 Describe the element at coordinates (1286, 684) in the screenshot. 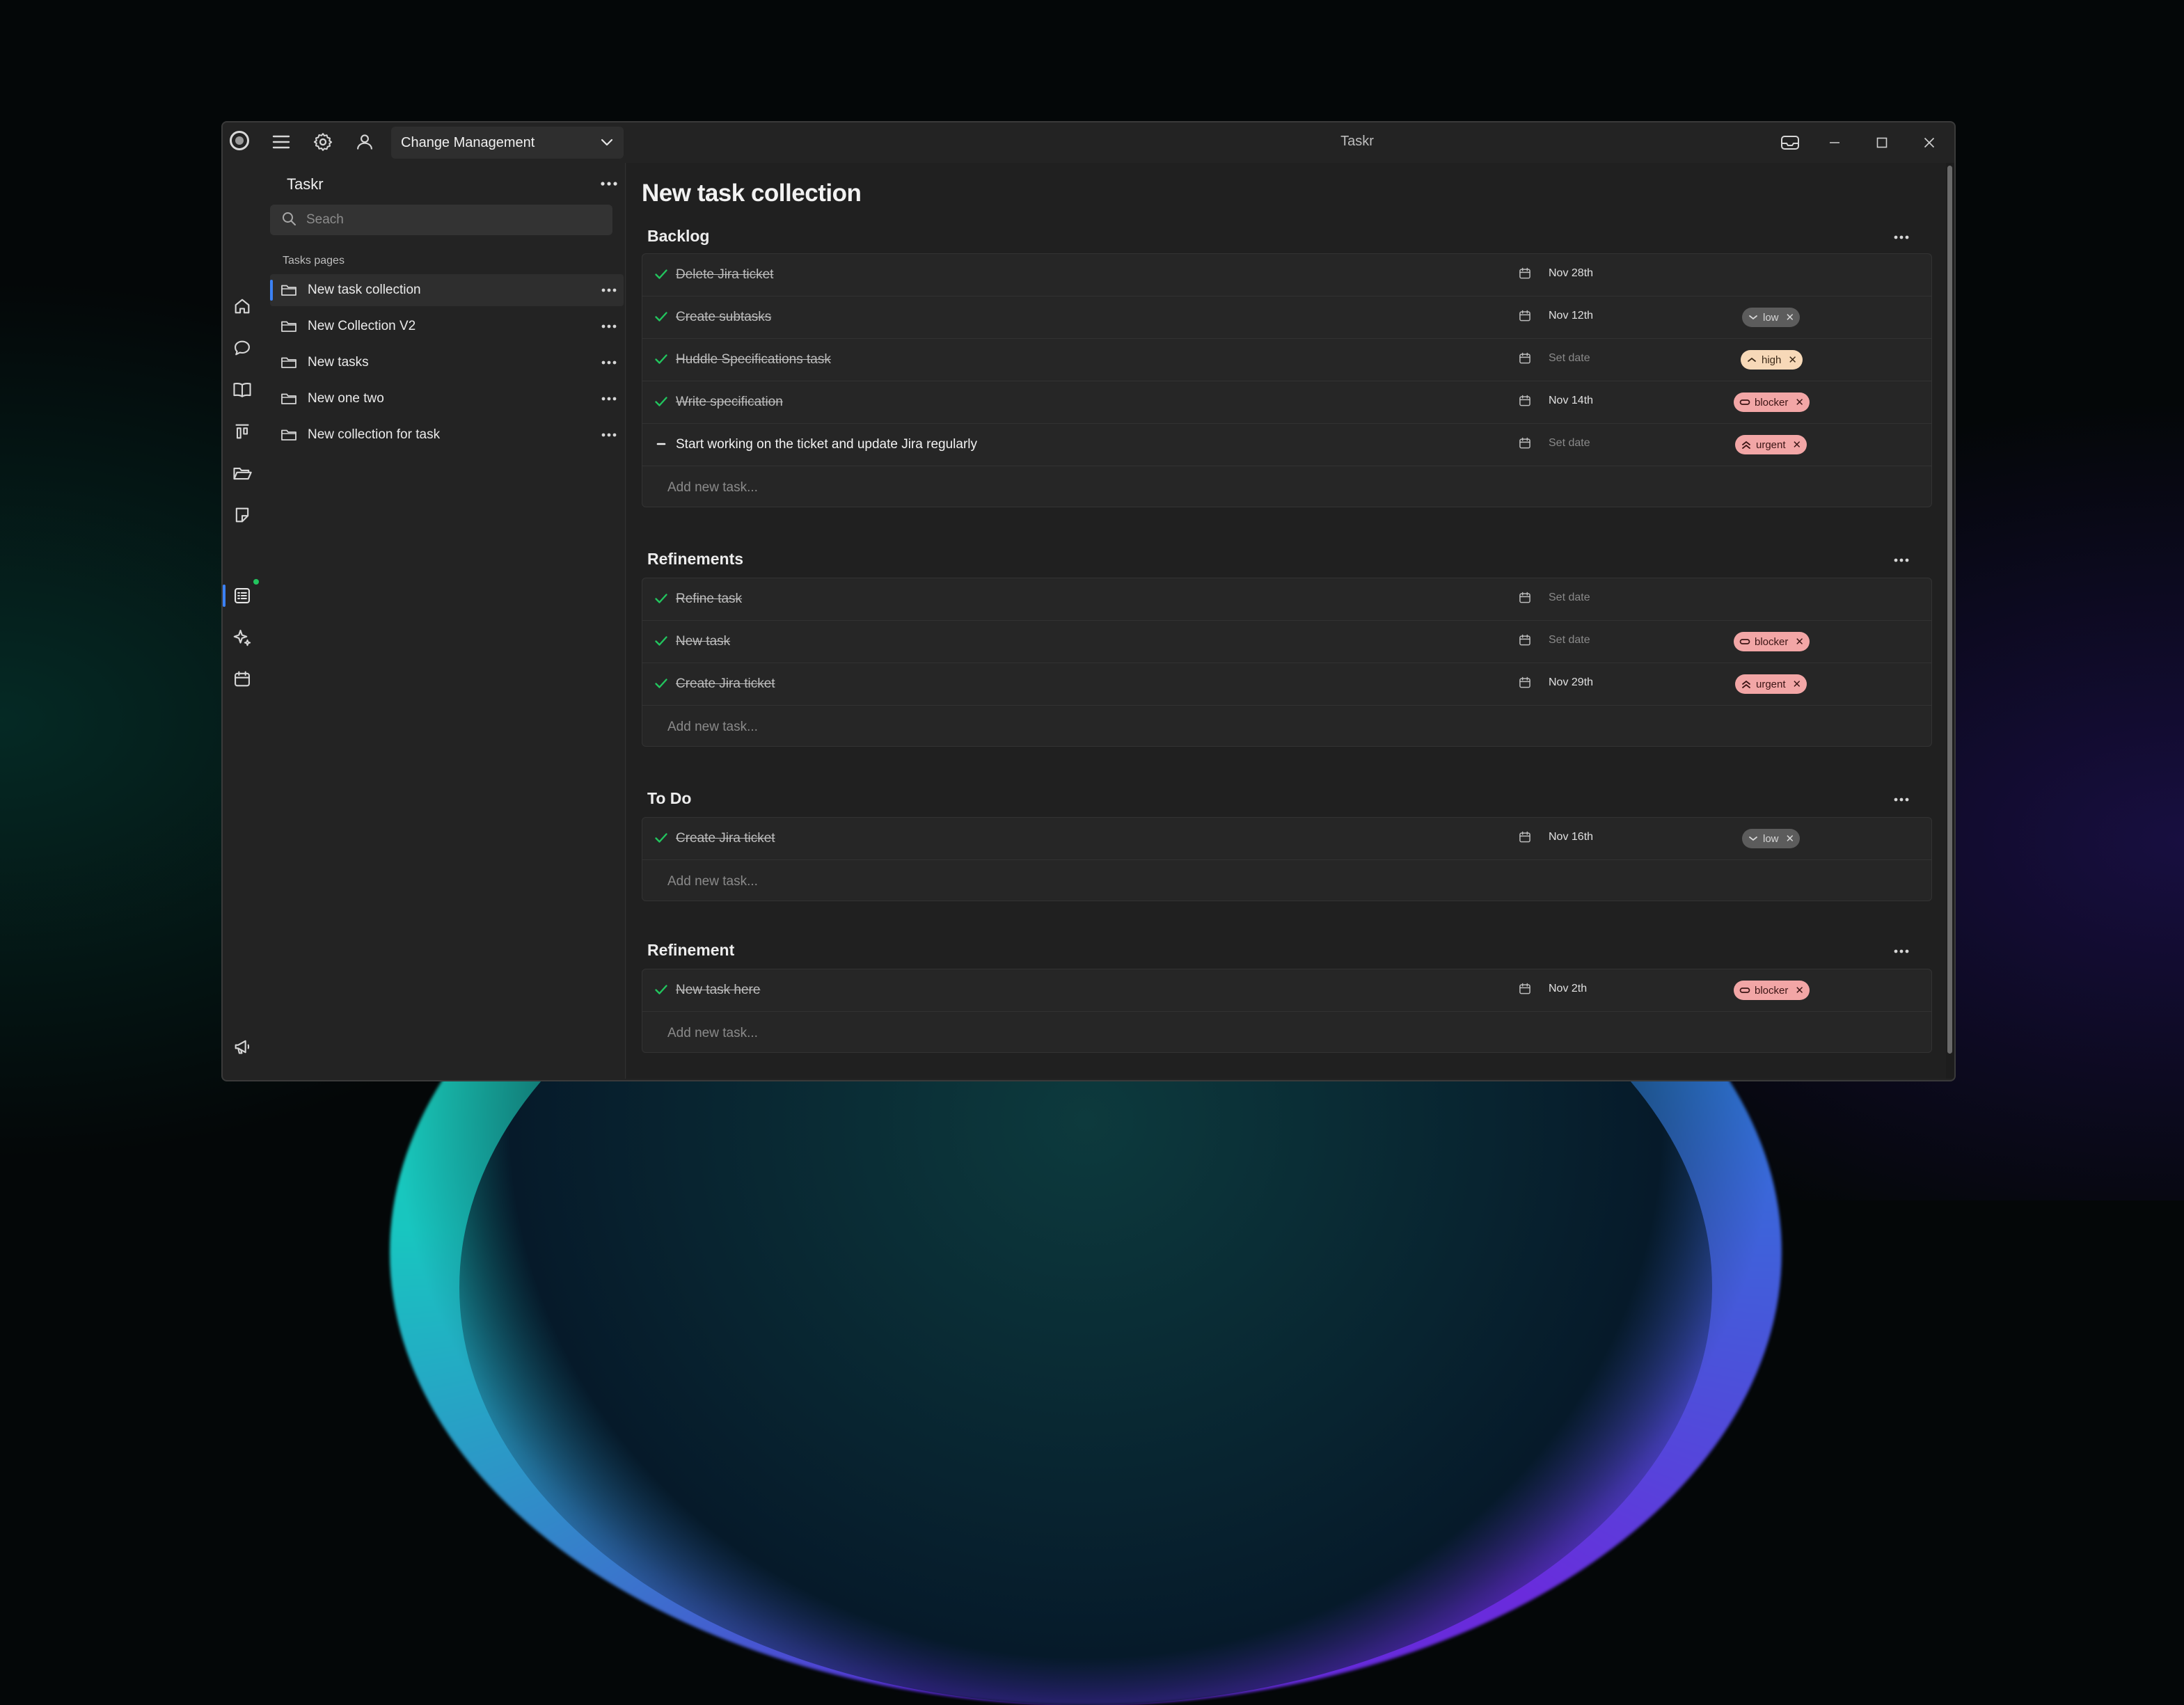

I see `task-row: Create Jira ticket Nov 29th urgent ✕` at that location.